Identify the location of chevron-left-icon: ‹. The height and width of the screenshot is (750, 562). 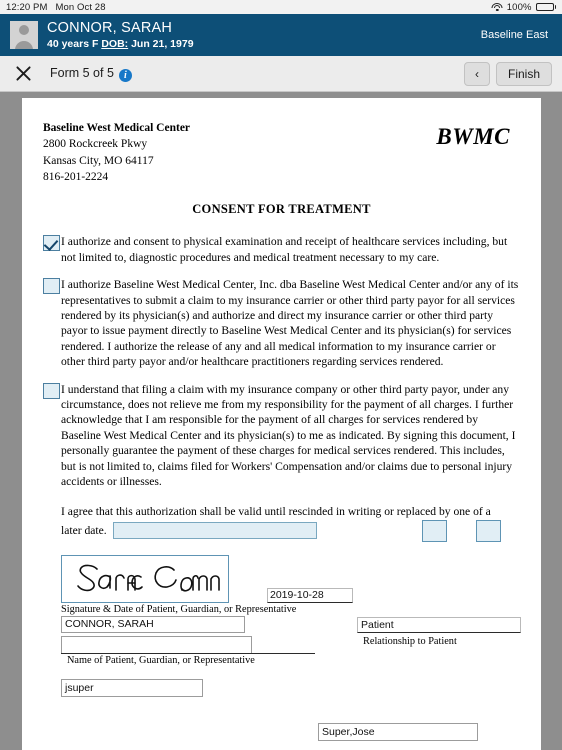
(476, 73).